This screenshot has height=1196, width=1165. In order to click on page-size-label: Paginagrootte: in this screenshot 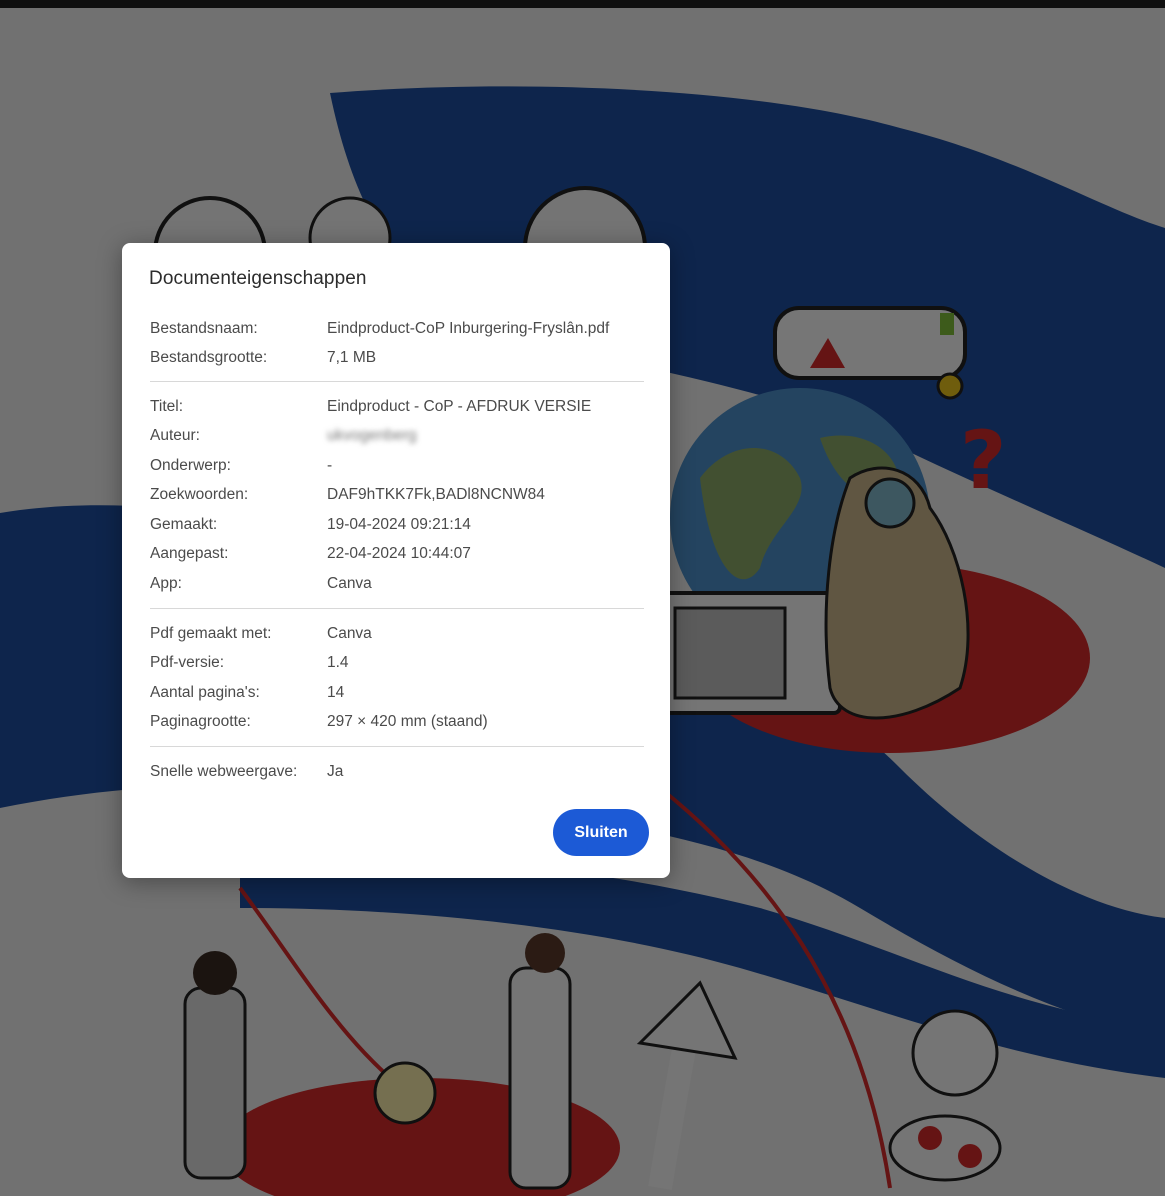, I will do `click(200, 722)`.